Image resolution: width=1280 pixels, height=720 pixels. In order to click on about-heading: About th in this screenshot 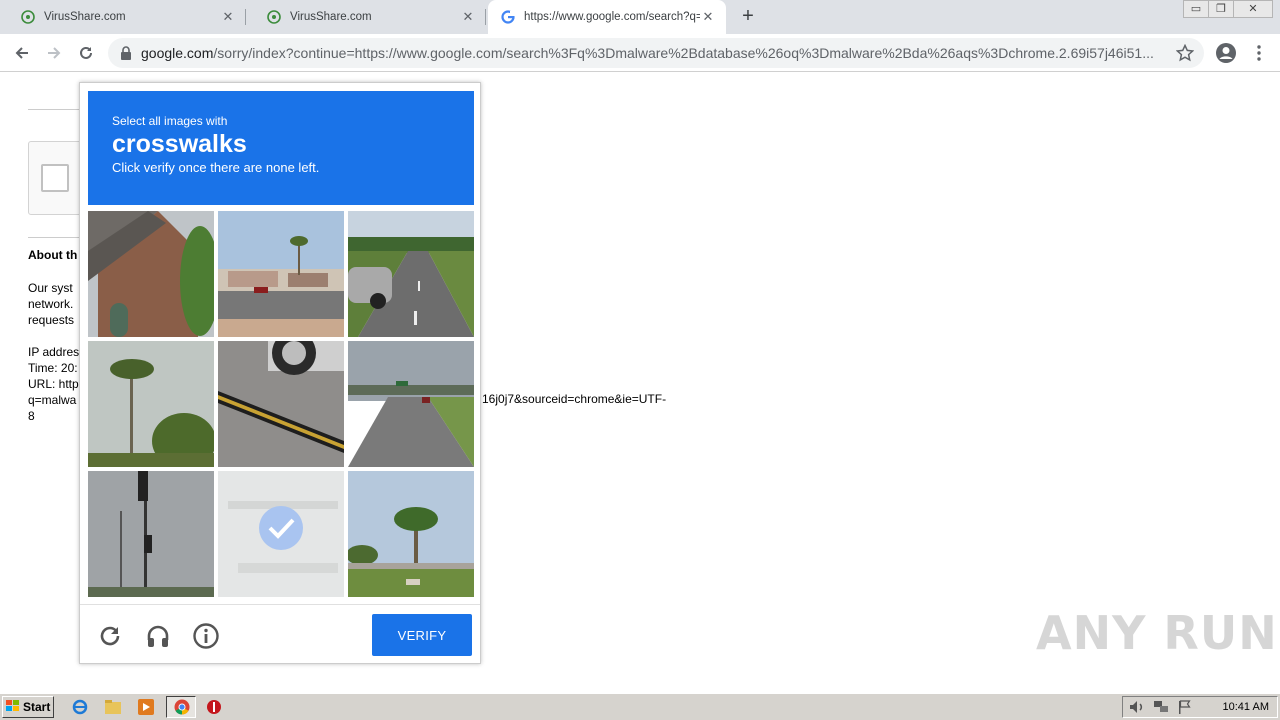, I will do `click(53, 255)`.